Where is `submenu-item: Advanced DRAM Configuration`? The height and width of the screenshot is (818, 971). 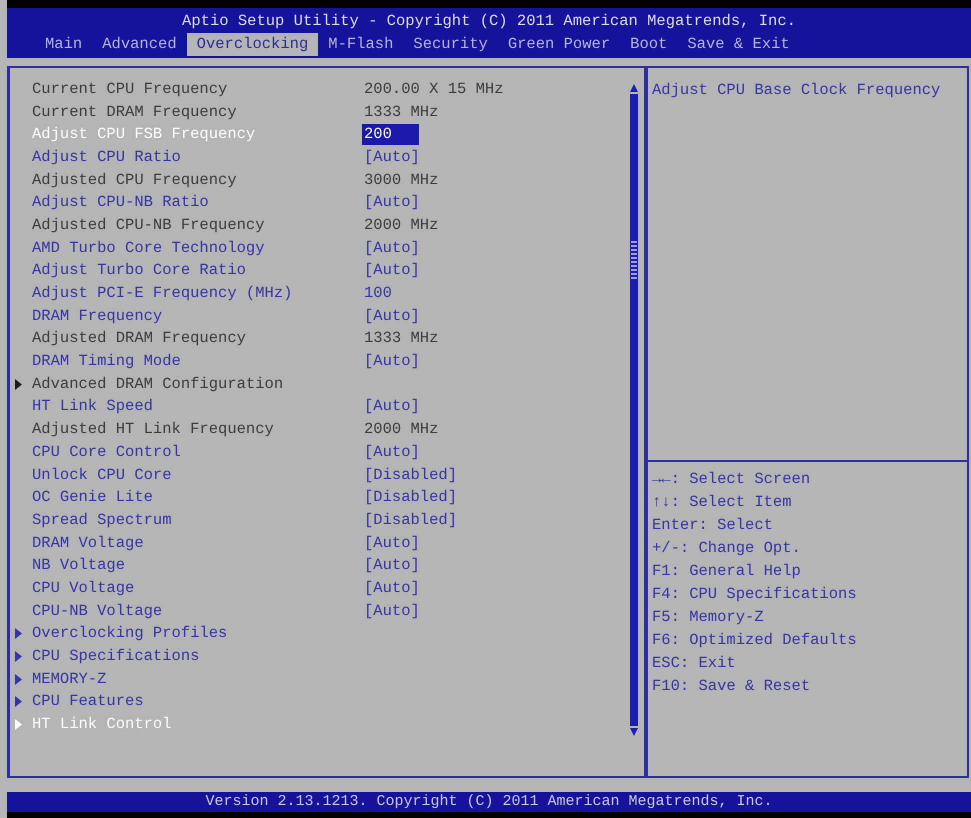
submenu-item: Advanced DRAM Configuration is located at coordinates (198, 384).